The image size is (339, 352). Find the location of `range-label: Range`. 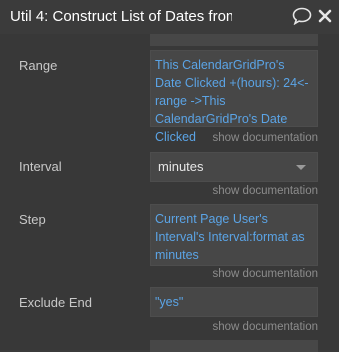

range-label: Range is located at coordinates (38, 65).